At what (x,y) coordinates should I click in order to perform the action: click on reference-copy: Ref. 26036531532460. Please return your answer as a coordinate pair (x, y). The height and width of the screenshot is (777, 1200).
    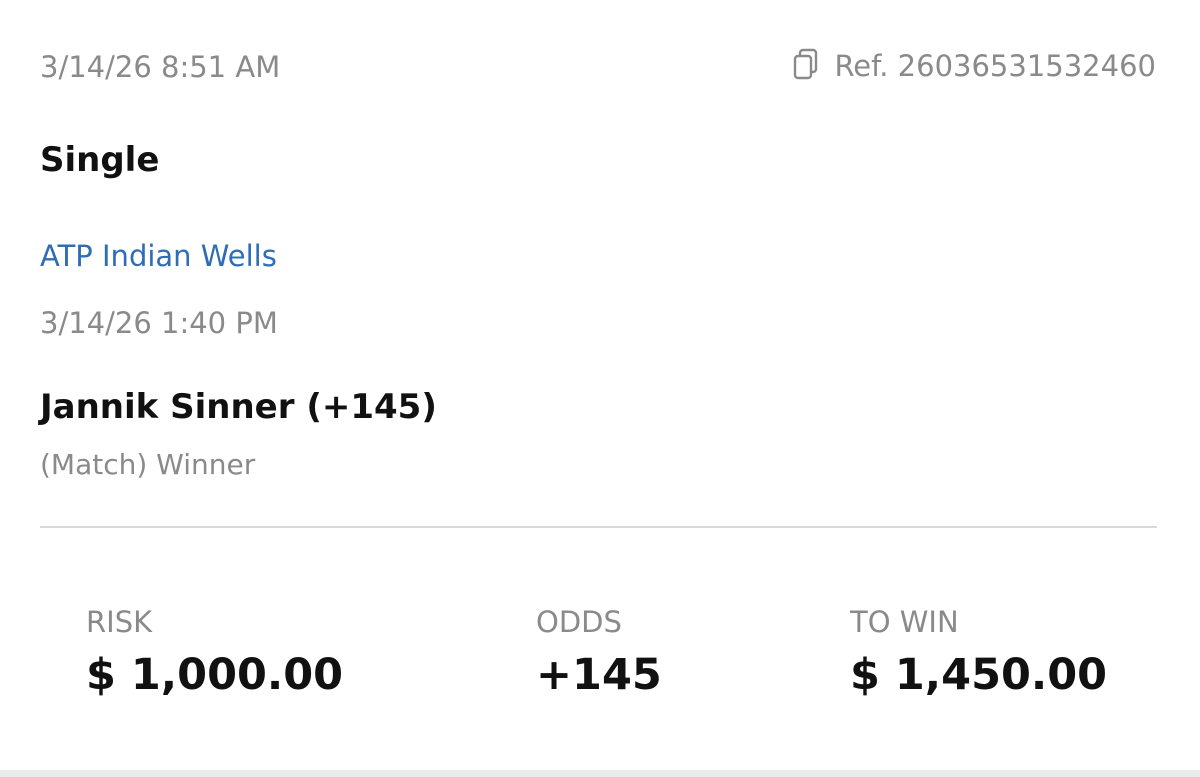
    Looking at the image, I should click on (974, 66).